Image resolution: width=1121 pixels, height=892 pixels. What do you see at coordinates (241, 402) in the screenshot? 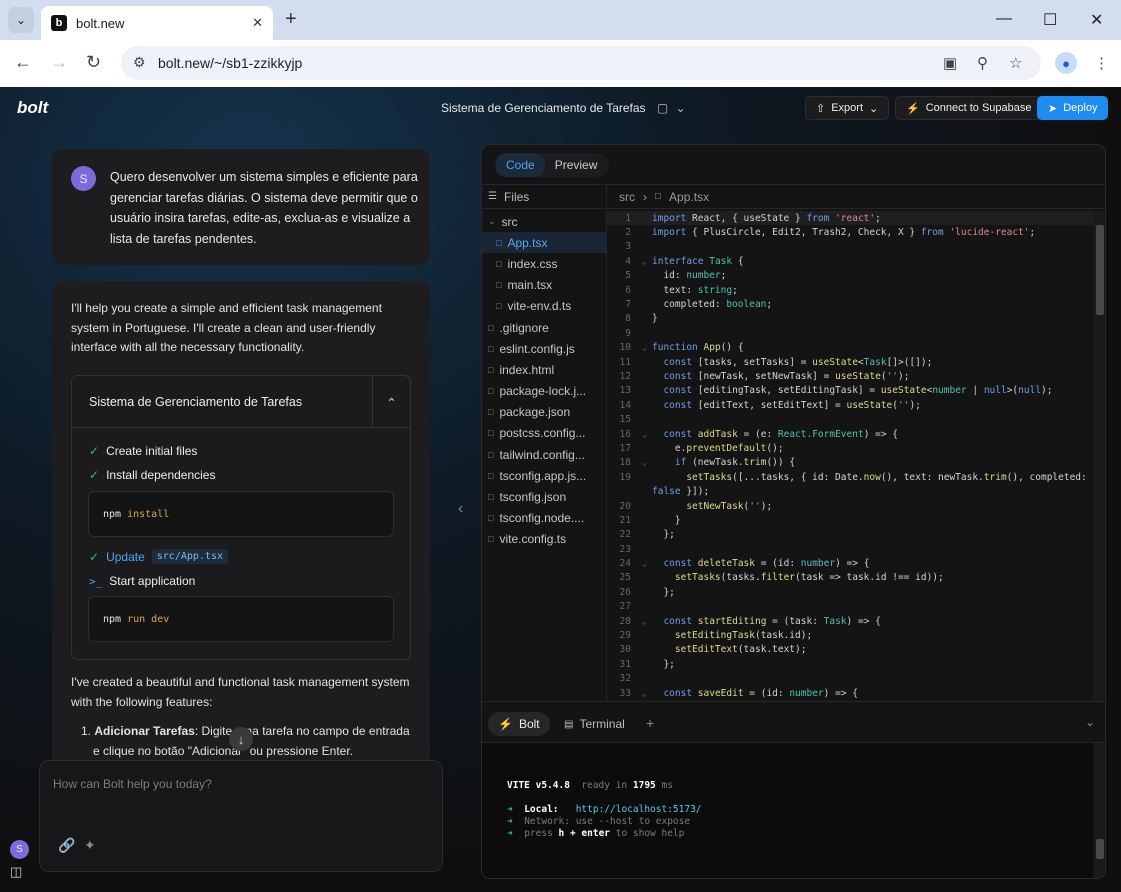
I see `artifact-header: Sistema de Gerenciamento de Tarefas ⌃` at bounding box center [241, 402].